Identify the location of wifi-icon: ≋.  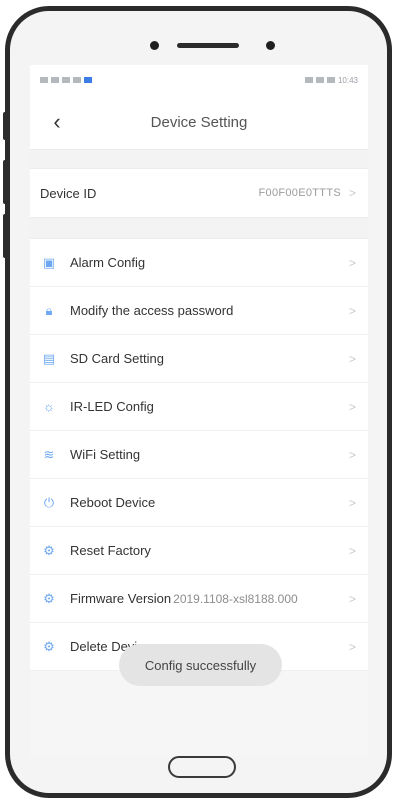
(49, 454).